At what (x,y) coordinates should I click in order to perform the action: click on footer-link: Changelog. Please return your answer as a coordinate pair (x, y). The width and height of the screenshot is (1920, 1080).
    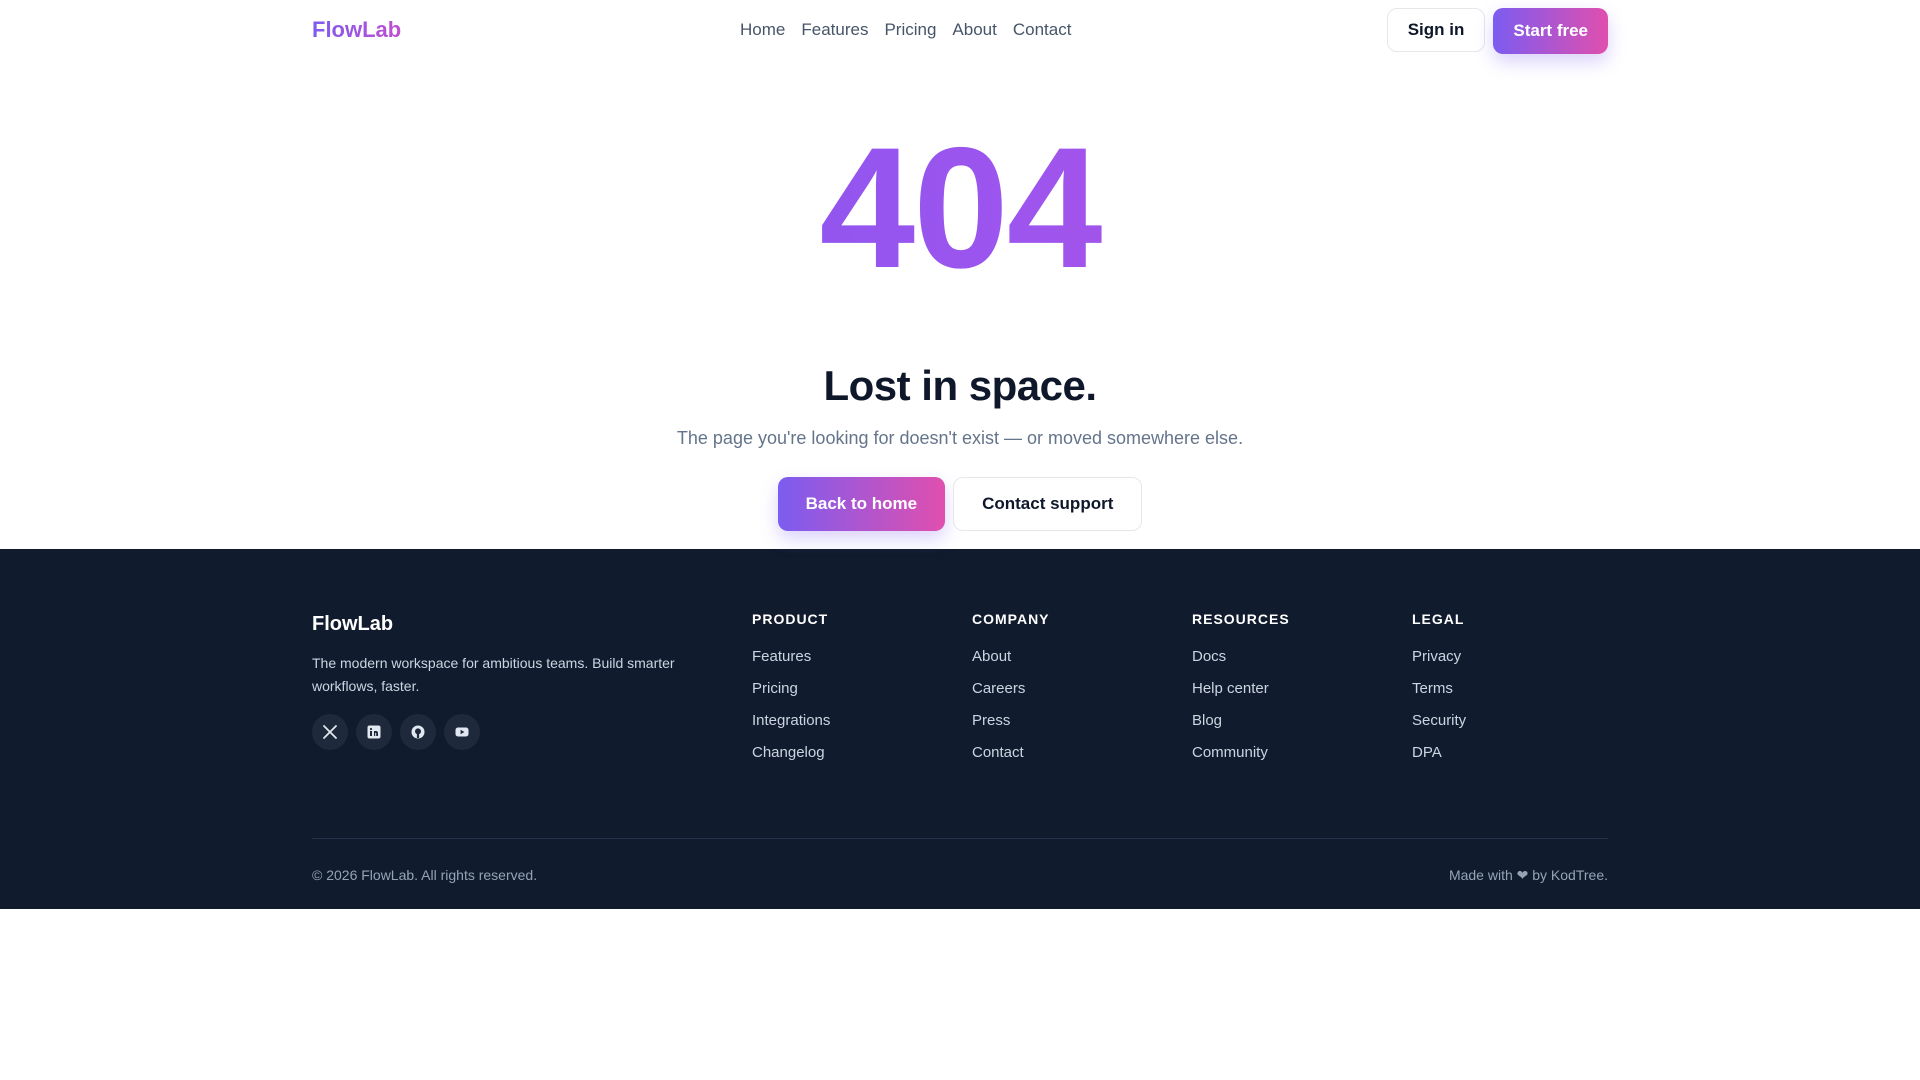
    Looking at the image, I should click on (791, 752).